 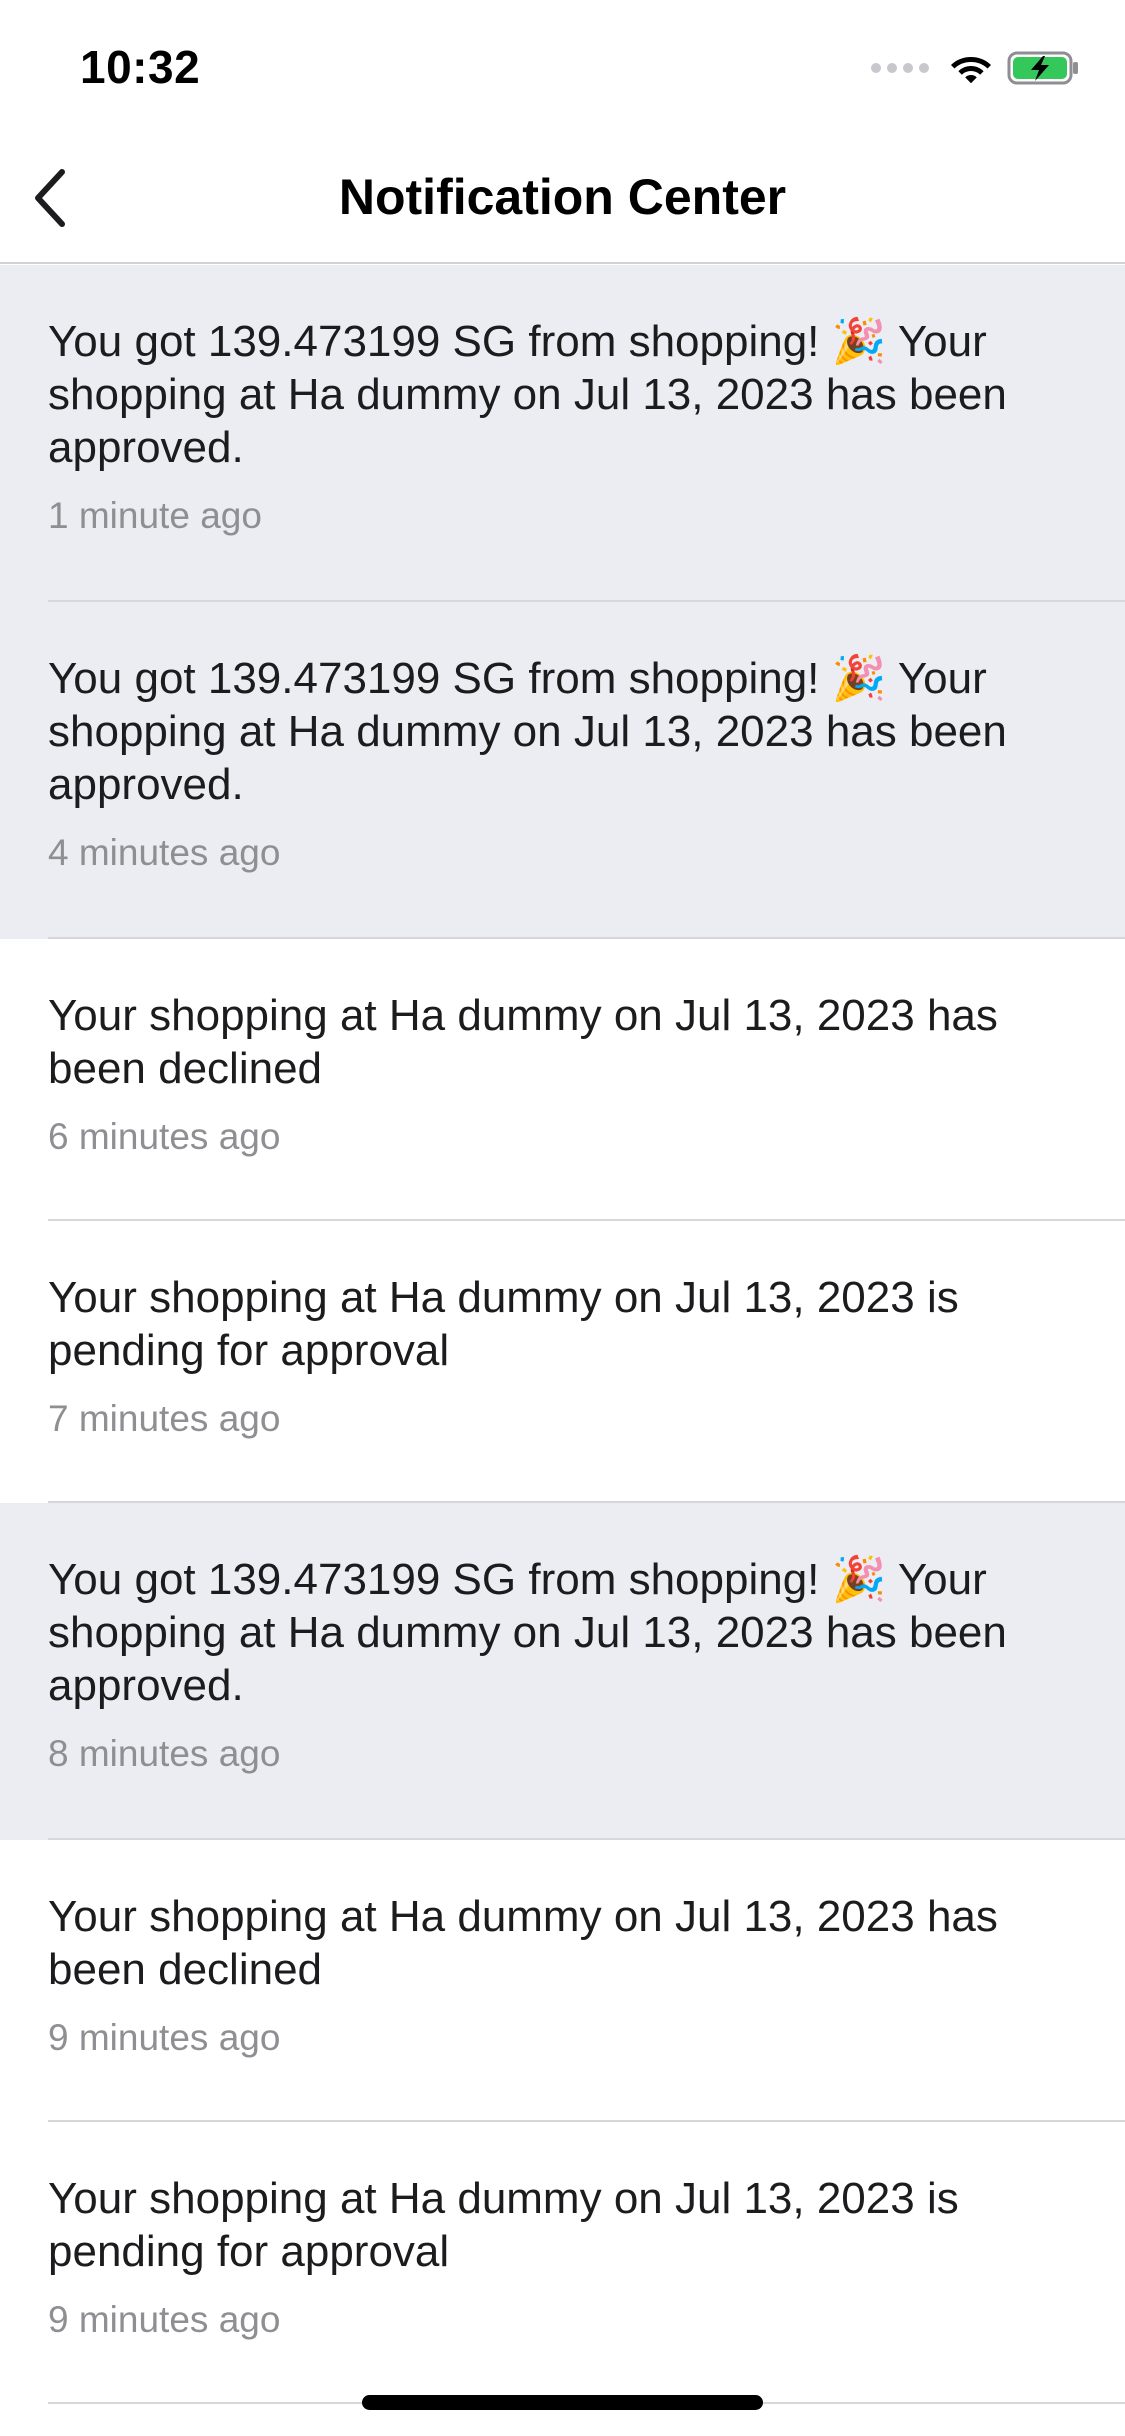 What do you see at coordinates (164, 1136) in the screenshot?
I see `notification-time: 6 minutes ago` at bounding box center [164, 1136].